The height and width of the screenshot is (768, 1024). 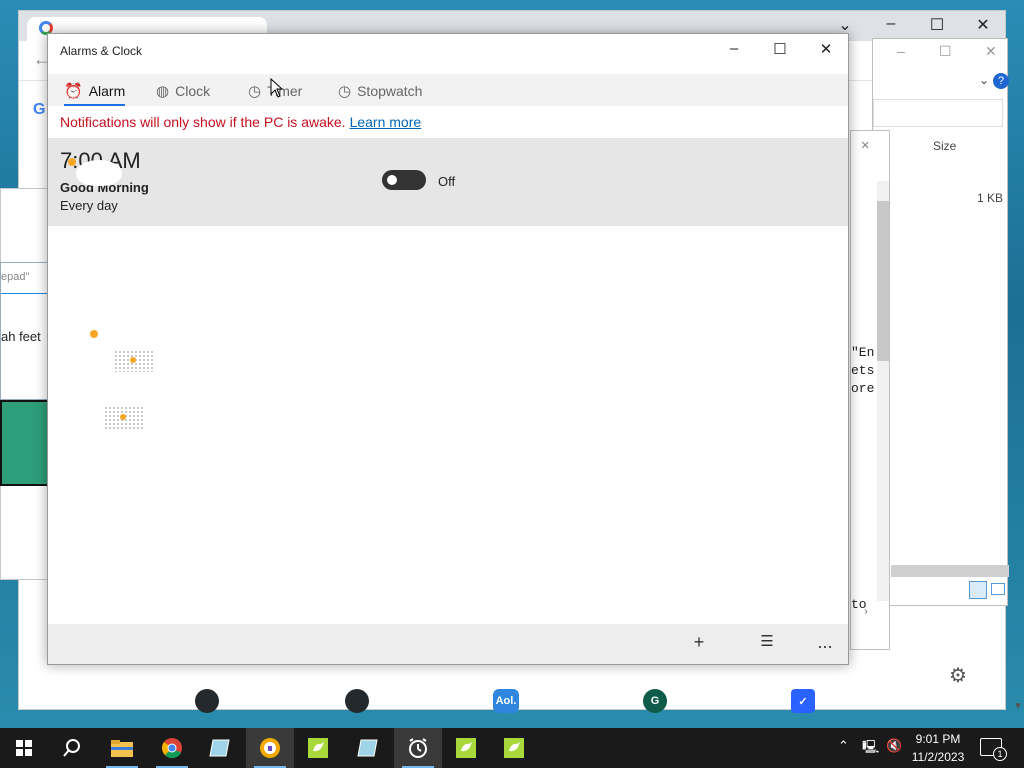 I want to click on alarm-repeat: Every day, so click(x=89, y=205).